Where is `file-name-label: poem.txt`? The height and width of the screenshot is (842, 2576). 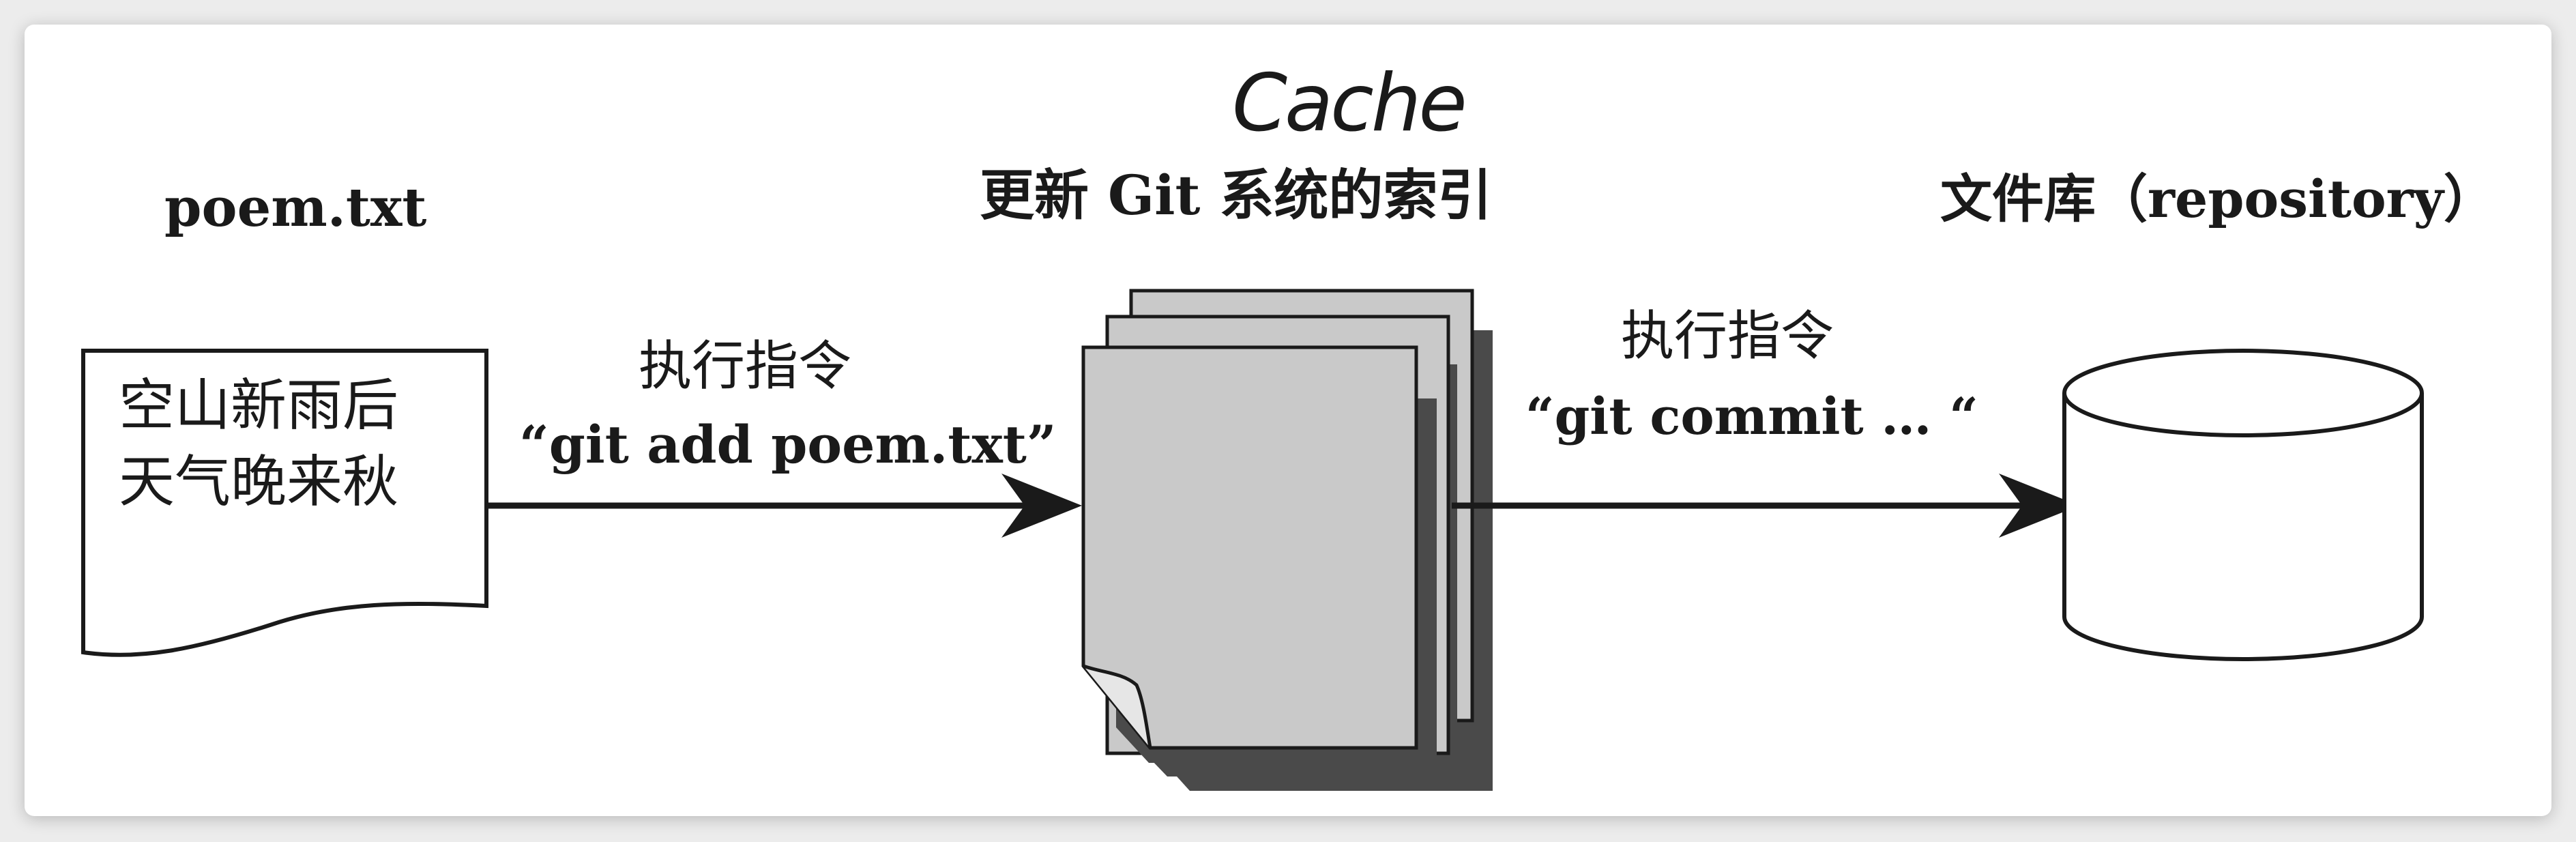
file-name-label: poem.txt is located at coordinates (295, 208).